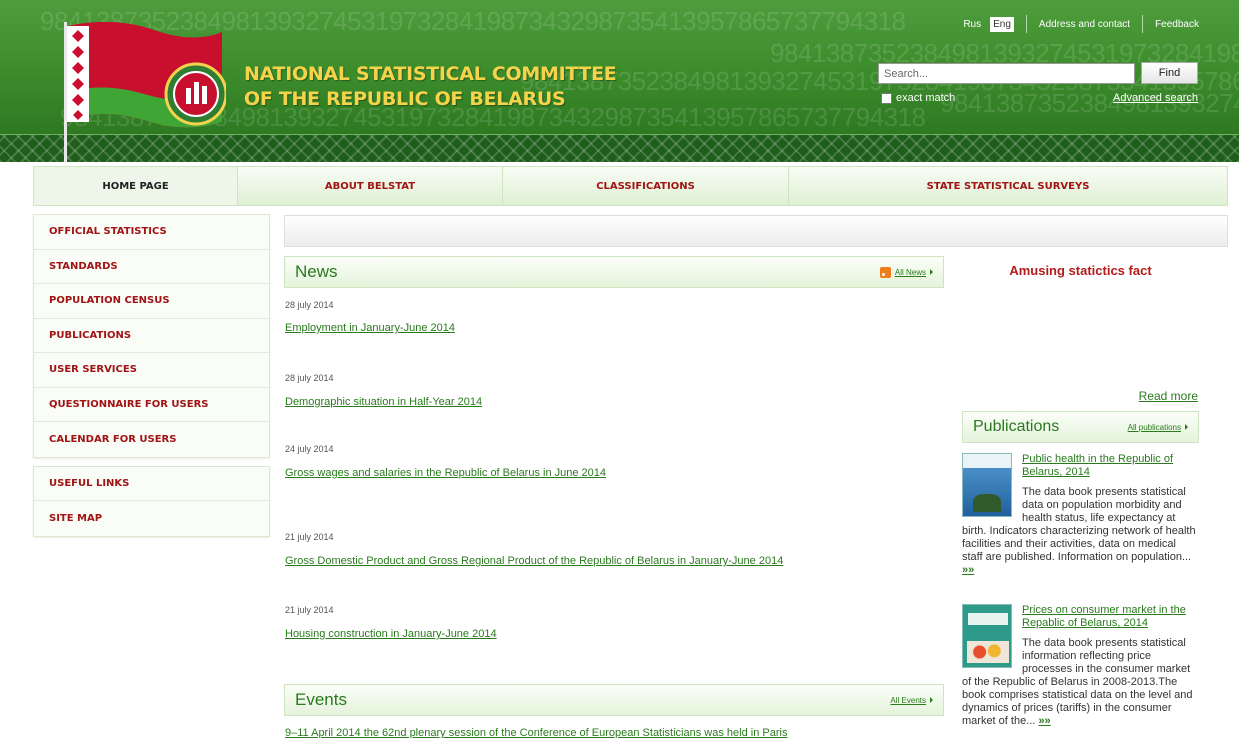 The height and width of the screenshot is (738, 1239). Describe the element at coordinates (430, 74) in the screenshot. I see `site-title-line1: NATIONAL STATISTICAL COMMITTEE` at that location.